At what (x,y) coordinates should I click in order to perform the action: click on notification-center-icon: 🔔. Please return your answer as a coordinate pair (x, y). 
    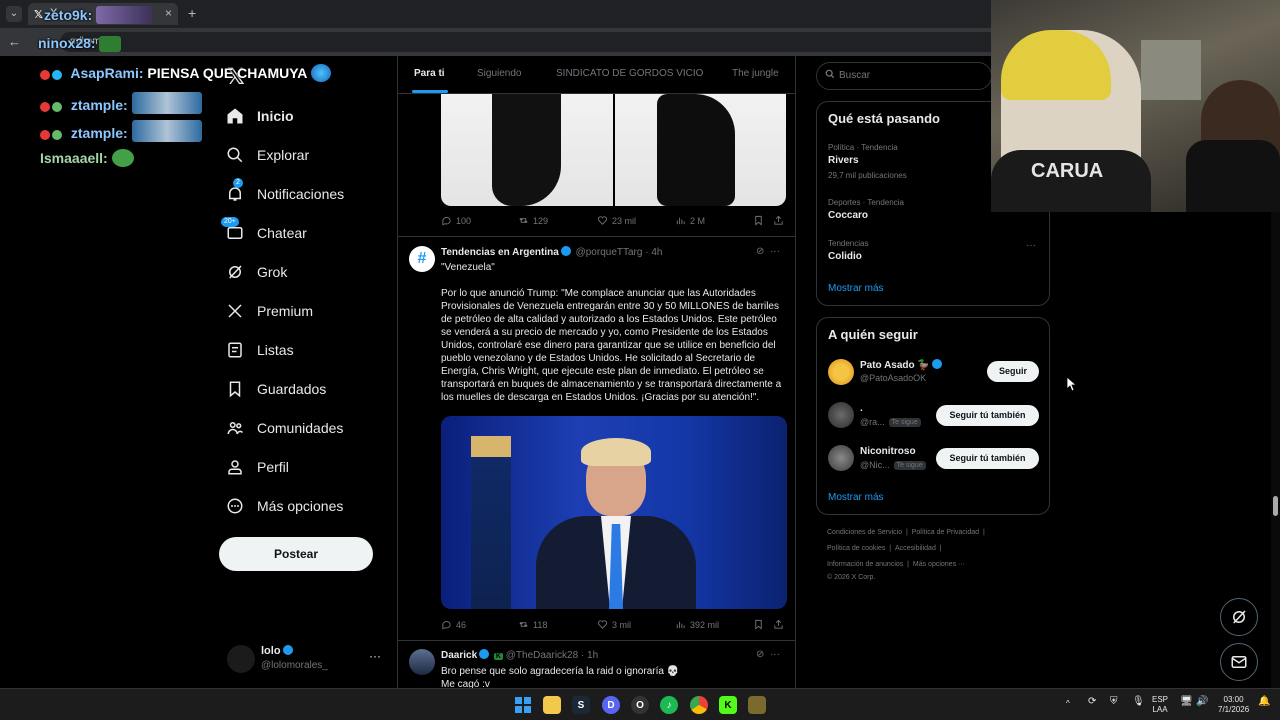
    Looking at the image, I should click on (1264, 702).